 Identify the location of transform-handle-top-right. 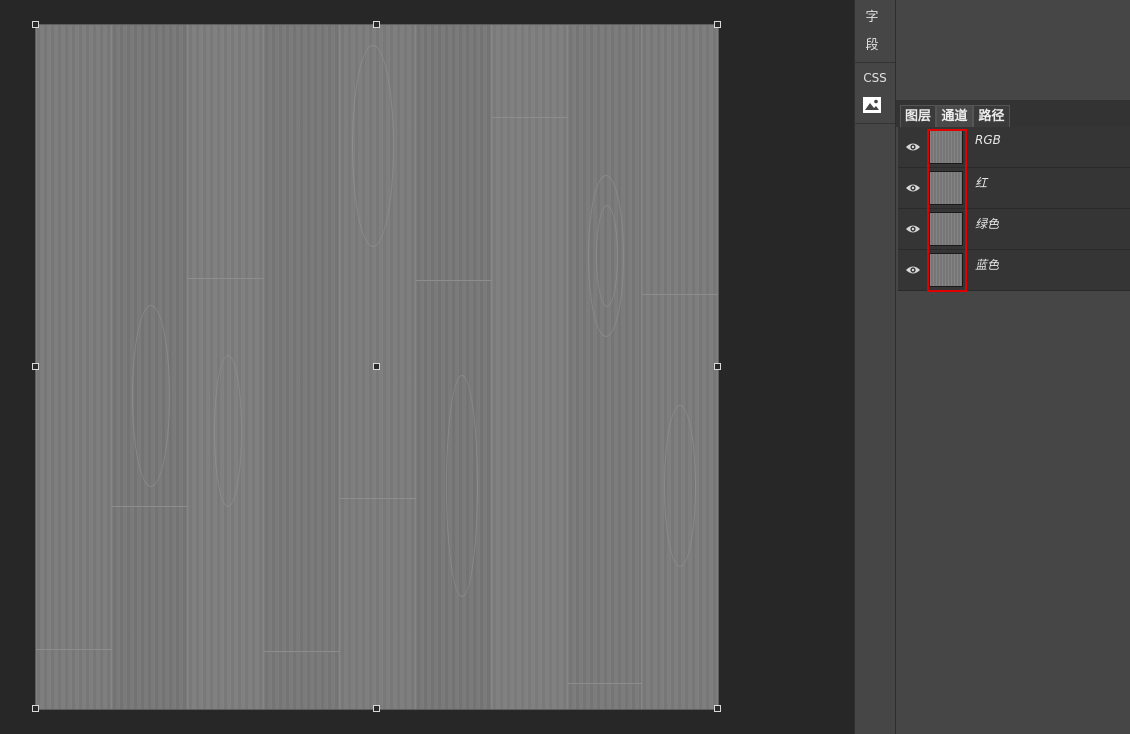
(717, 24).